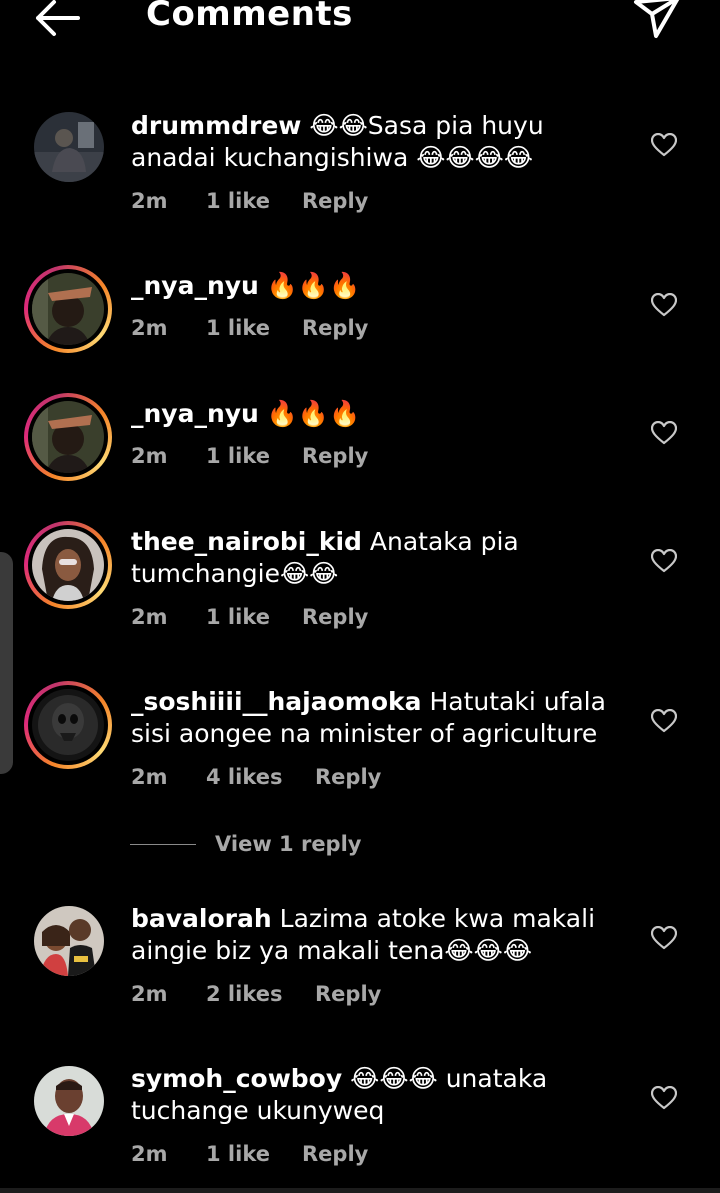 This screenshot has width=720, height=1193. What do you see at coordinates (440, 541) in the screenshot?
I see `comment-body-line1: Anataka pia` at bounding box center [440, 541].